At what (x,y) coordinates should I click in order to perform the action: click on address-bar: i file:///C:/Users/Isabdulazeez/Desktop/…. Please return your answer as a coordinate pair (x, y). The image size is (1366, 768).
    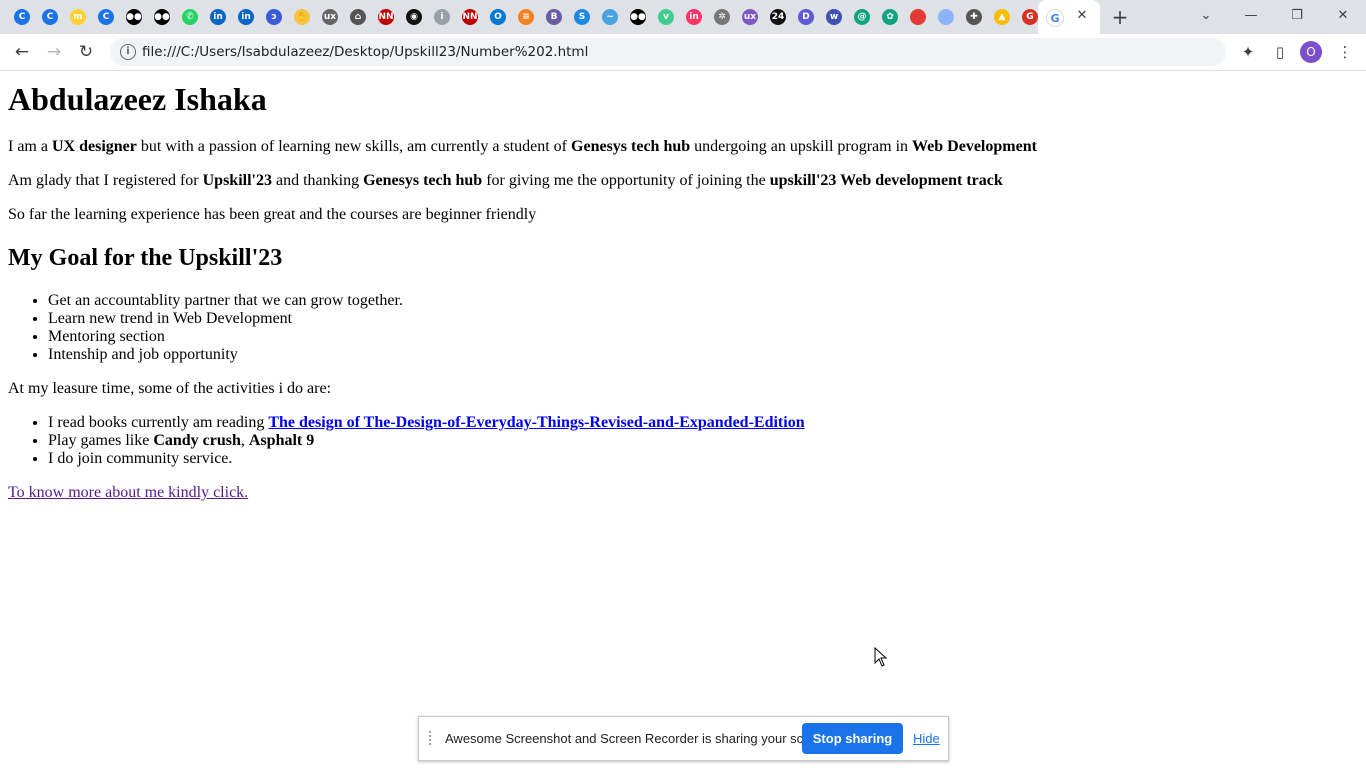
    Looking at the image, I should click on (668, 52).